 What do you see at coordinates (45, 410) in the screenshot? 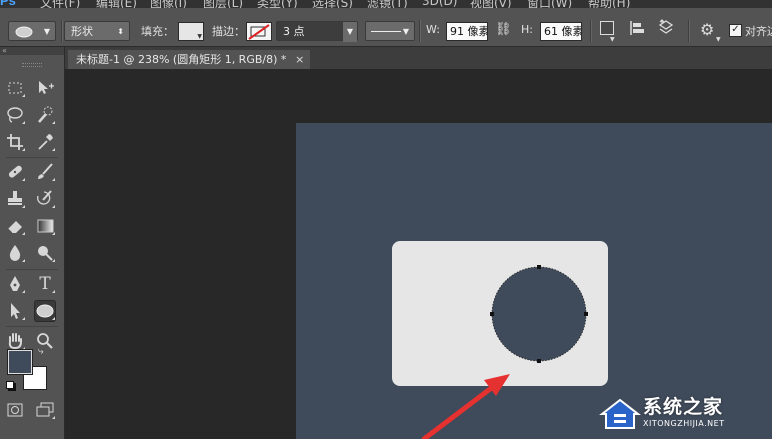
I see `screen-mode-icon` at bounding box center [45, 410].